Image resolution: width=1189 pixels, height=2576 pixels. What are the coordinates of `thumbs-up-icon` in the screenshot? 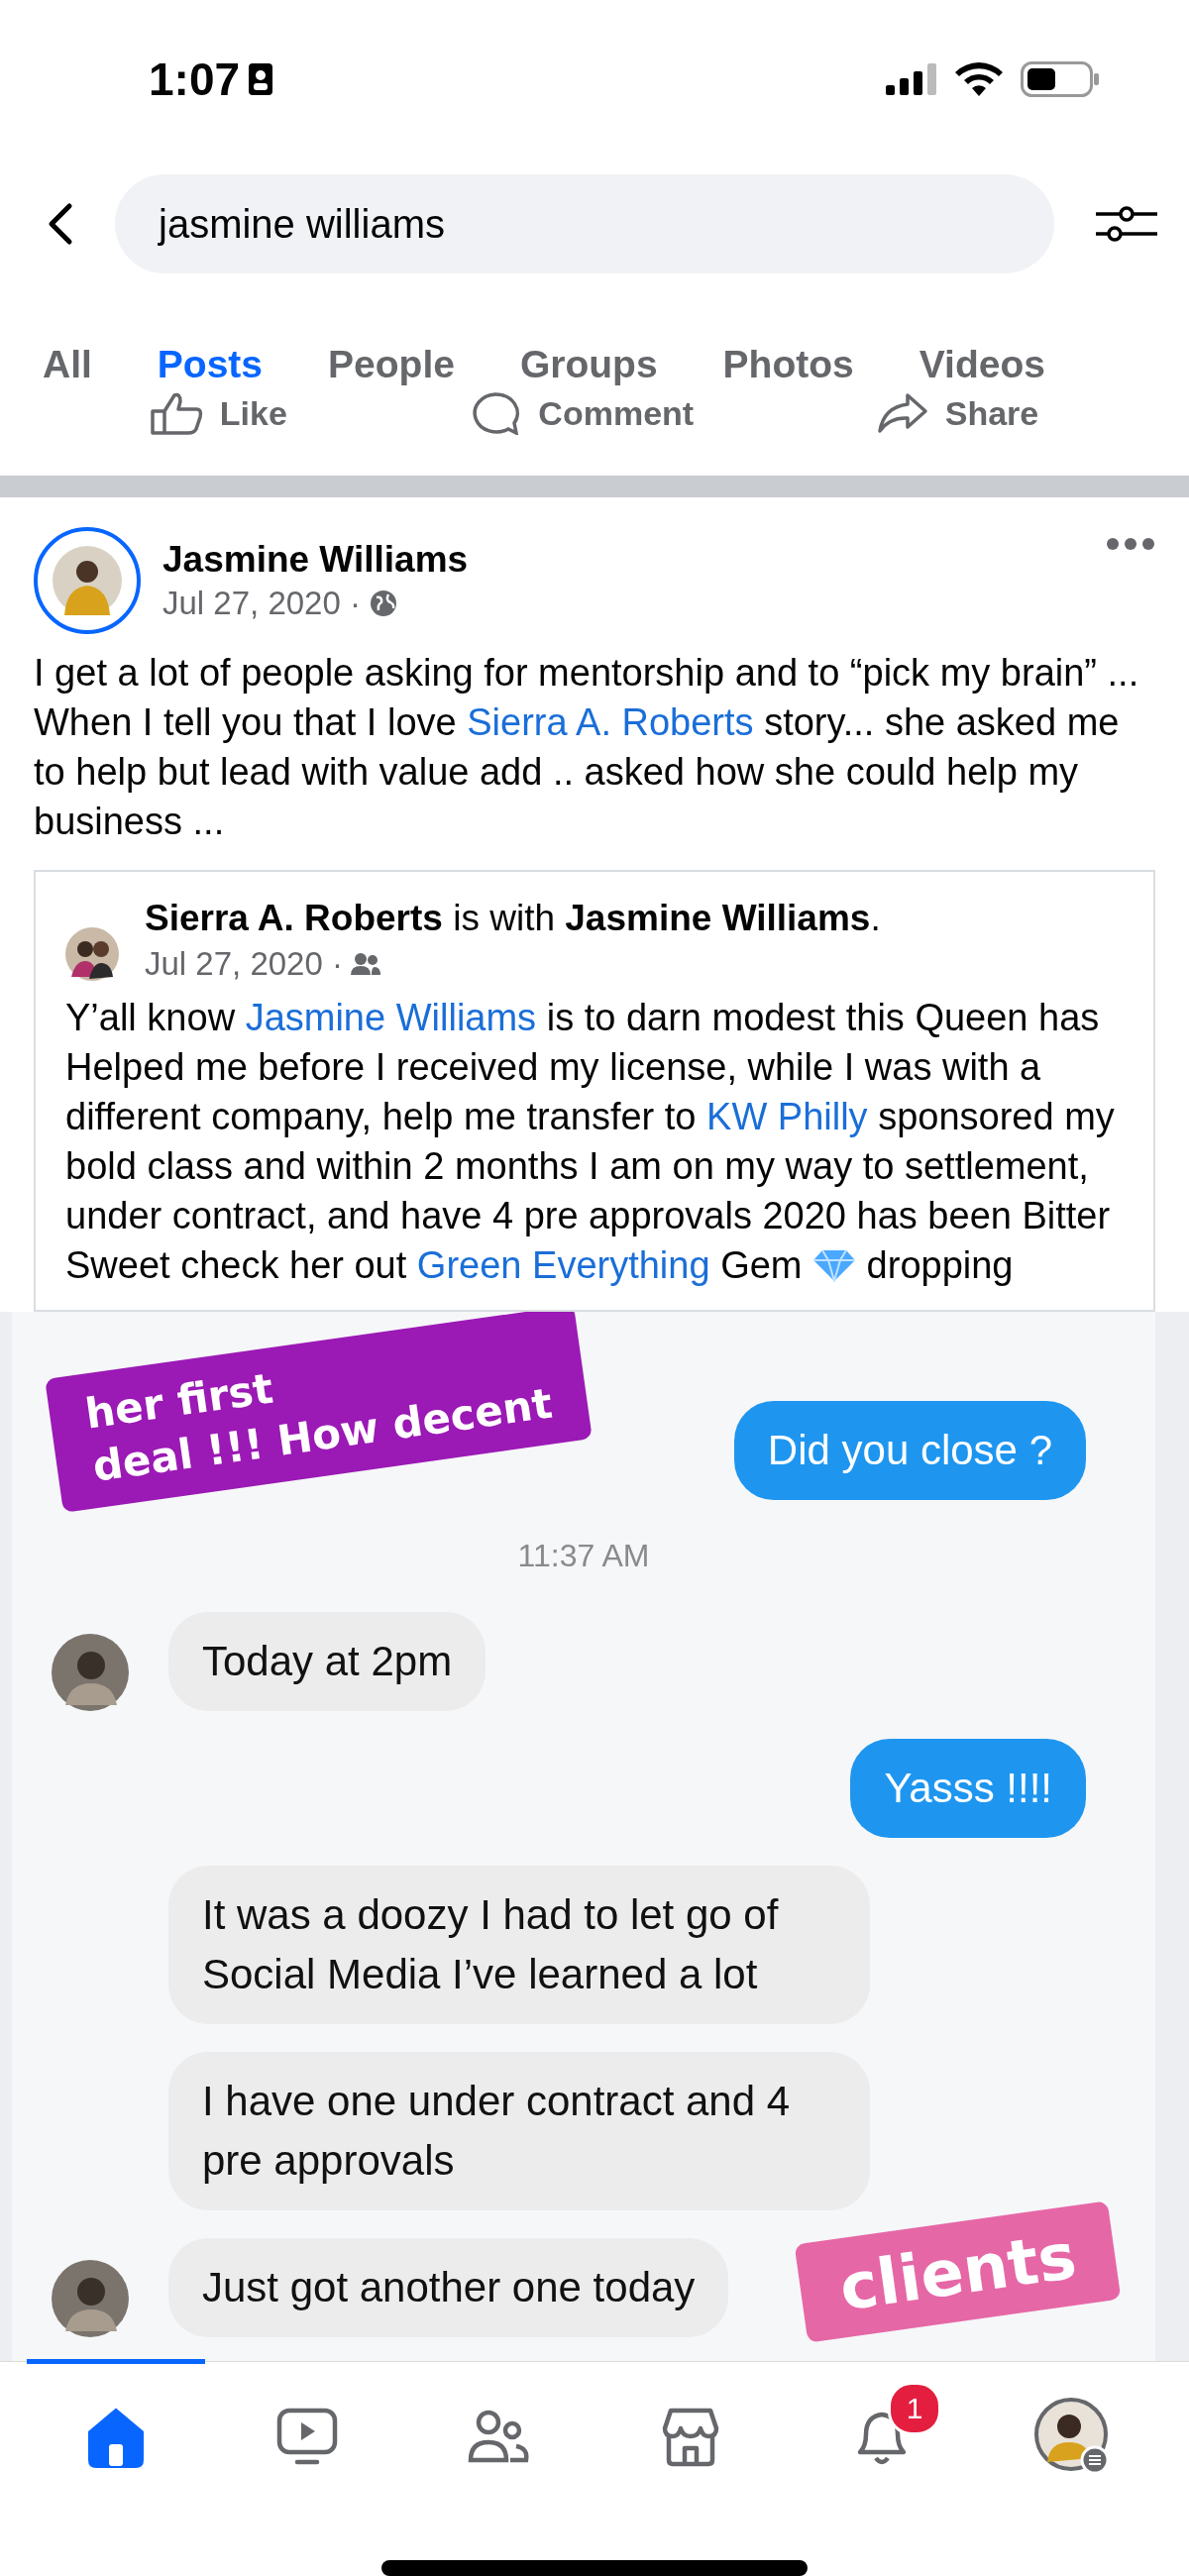 It's located at (177, 413).